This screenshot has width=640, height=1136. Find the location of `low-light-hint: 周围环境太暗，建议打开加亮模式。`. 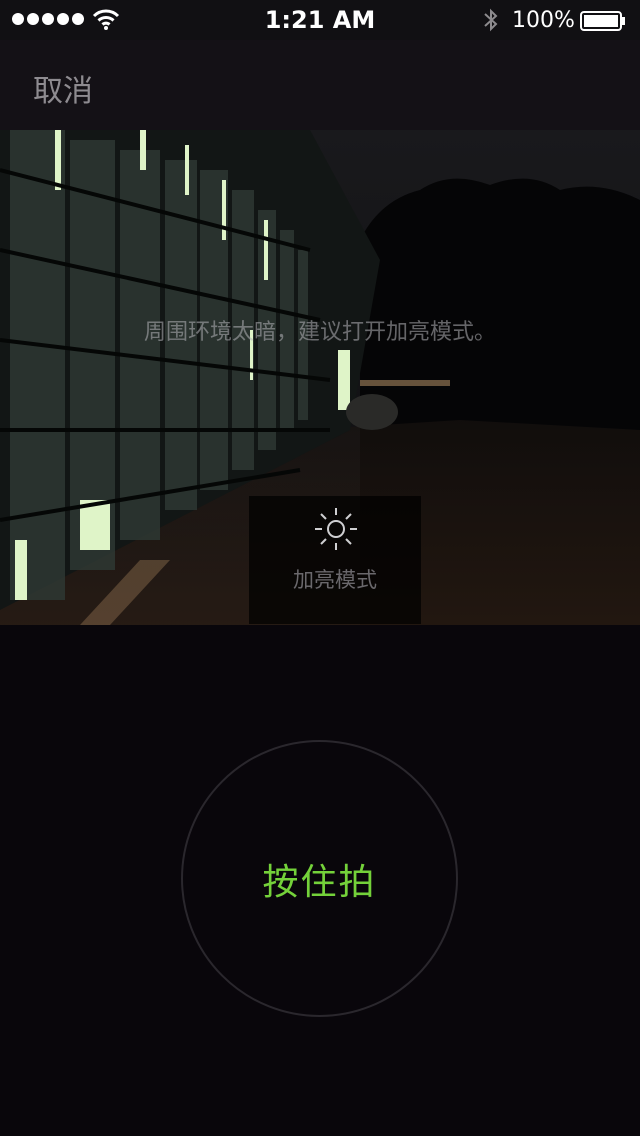

low-light-hint: 周围环境太暗，建议打开加亮模式。 is located at coordinates (319, 332).